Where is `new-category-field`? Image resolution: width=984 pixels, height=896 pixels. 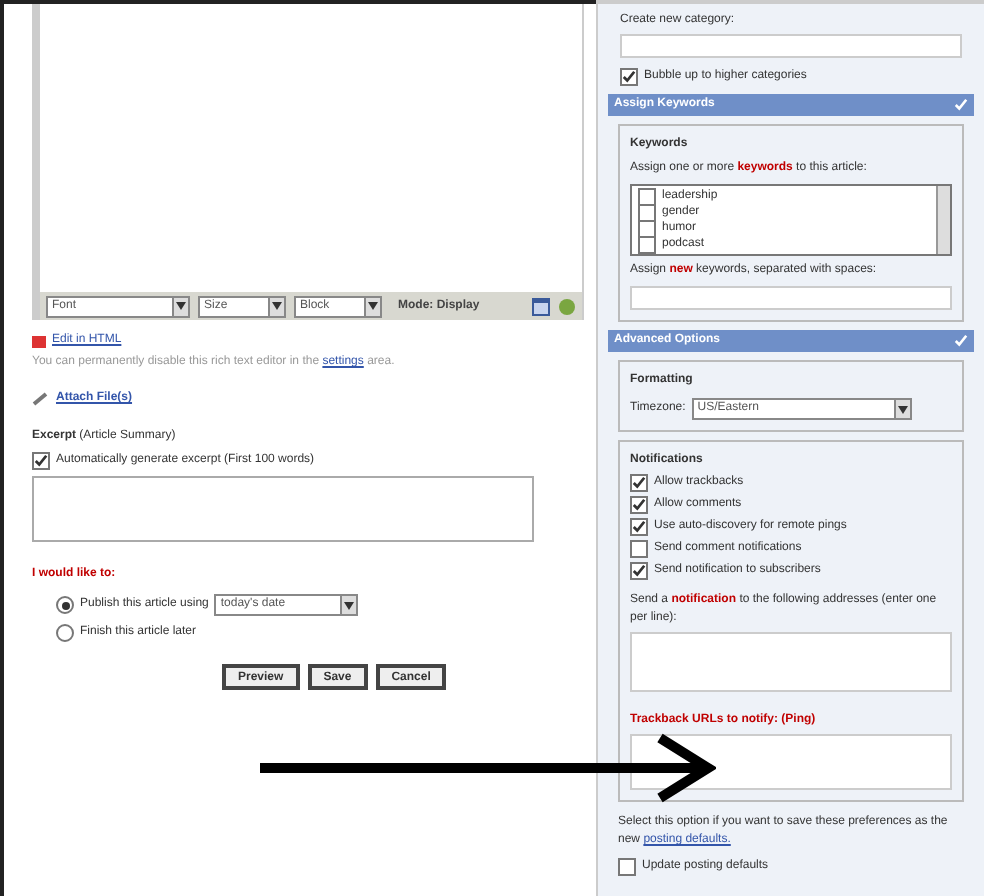 new-category-field is located at coordinates (791, 46).